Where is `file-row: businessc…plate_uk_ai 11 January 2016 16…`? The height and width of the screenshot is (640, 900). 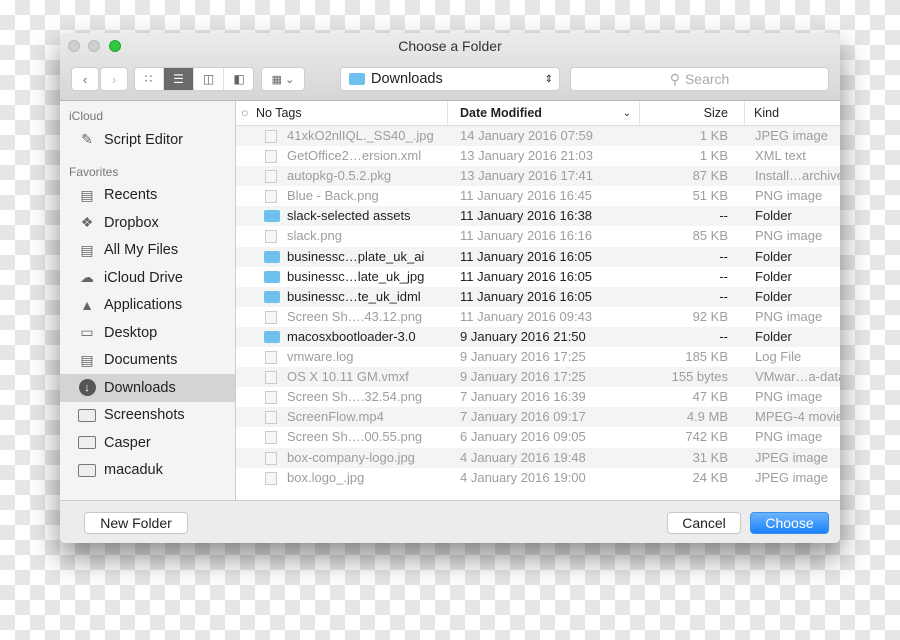 file-row: businessc…plate_uk_ai 11 January 2016 16… is located at coordinates (538, 256).